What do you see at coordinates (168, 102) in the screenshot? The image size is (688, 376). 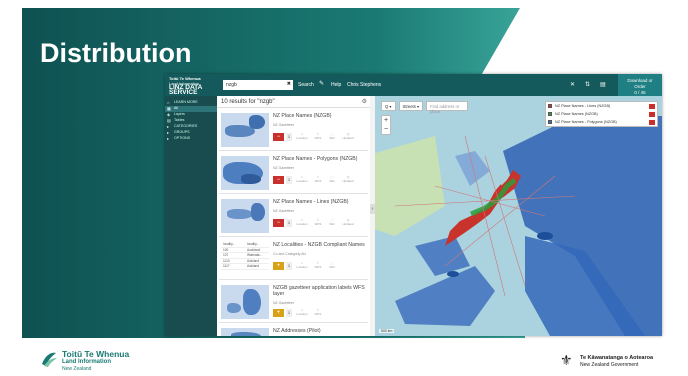 I see `home-icon: ⌂` at bounding box center [168, 102].